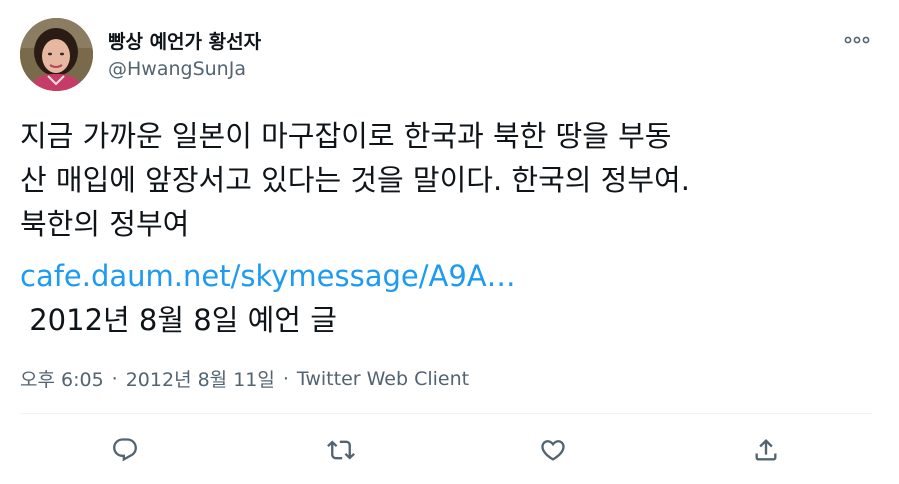 This screenshot has height=484, width=899. Describe the element at coordinates (383, 379) in the screenshot. I see `tweet-source: Twitter Web Client` at that location.